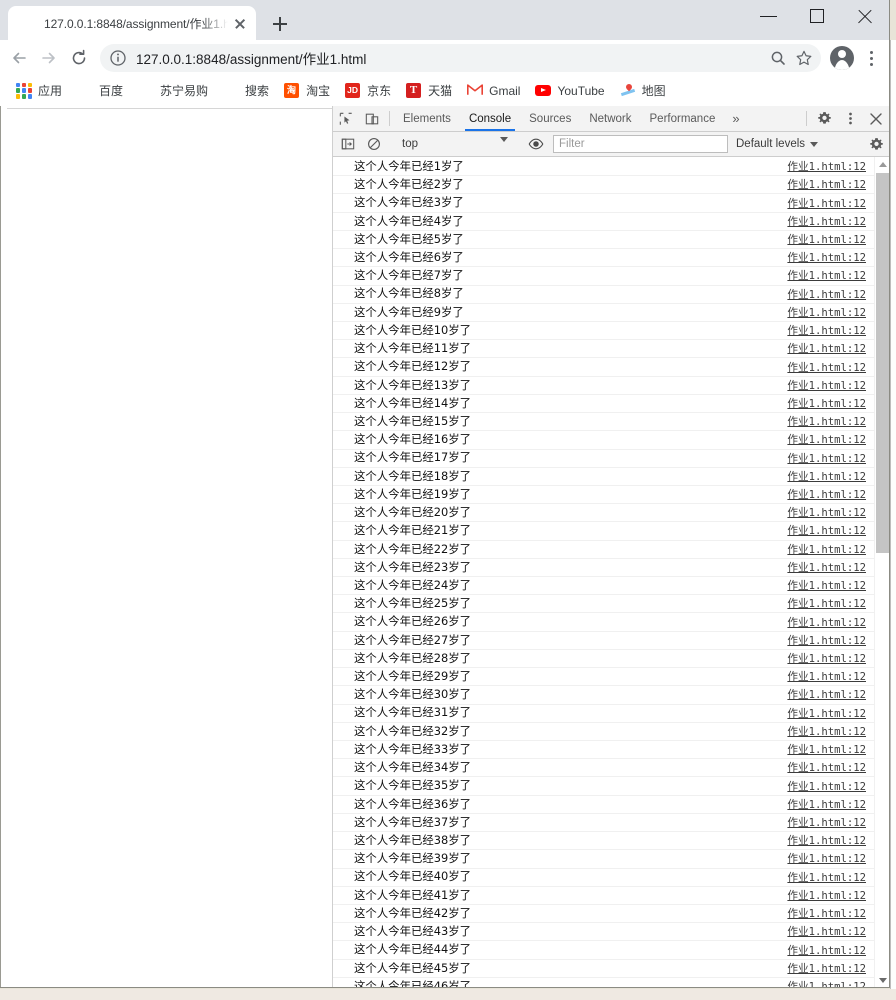 Image resolution: width=896 pixels, height=1000 pixels. Describe the element at coordinates (496, 91) in the screenshot. I see `bookmark-gmail: Gmail` at that location.